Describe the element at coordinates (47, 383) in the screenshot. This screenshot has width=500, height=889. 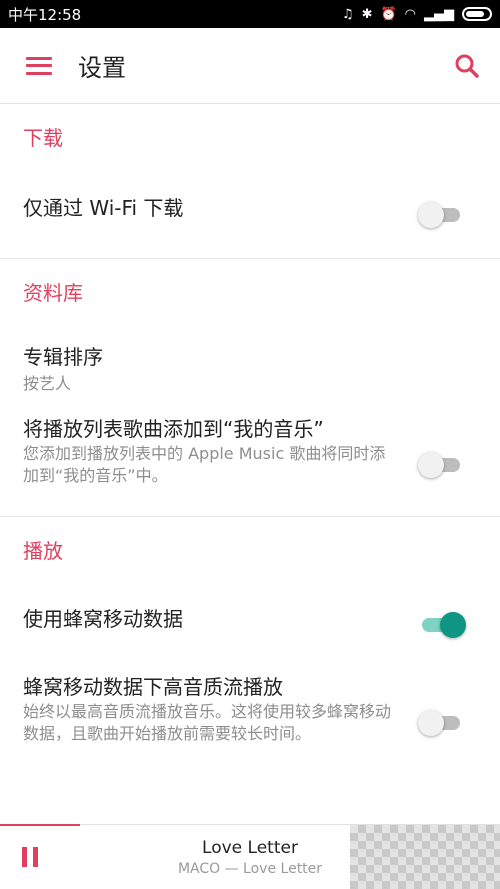
I see `setting-value: 按艺人` at that location.